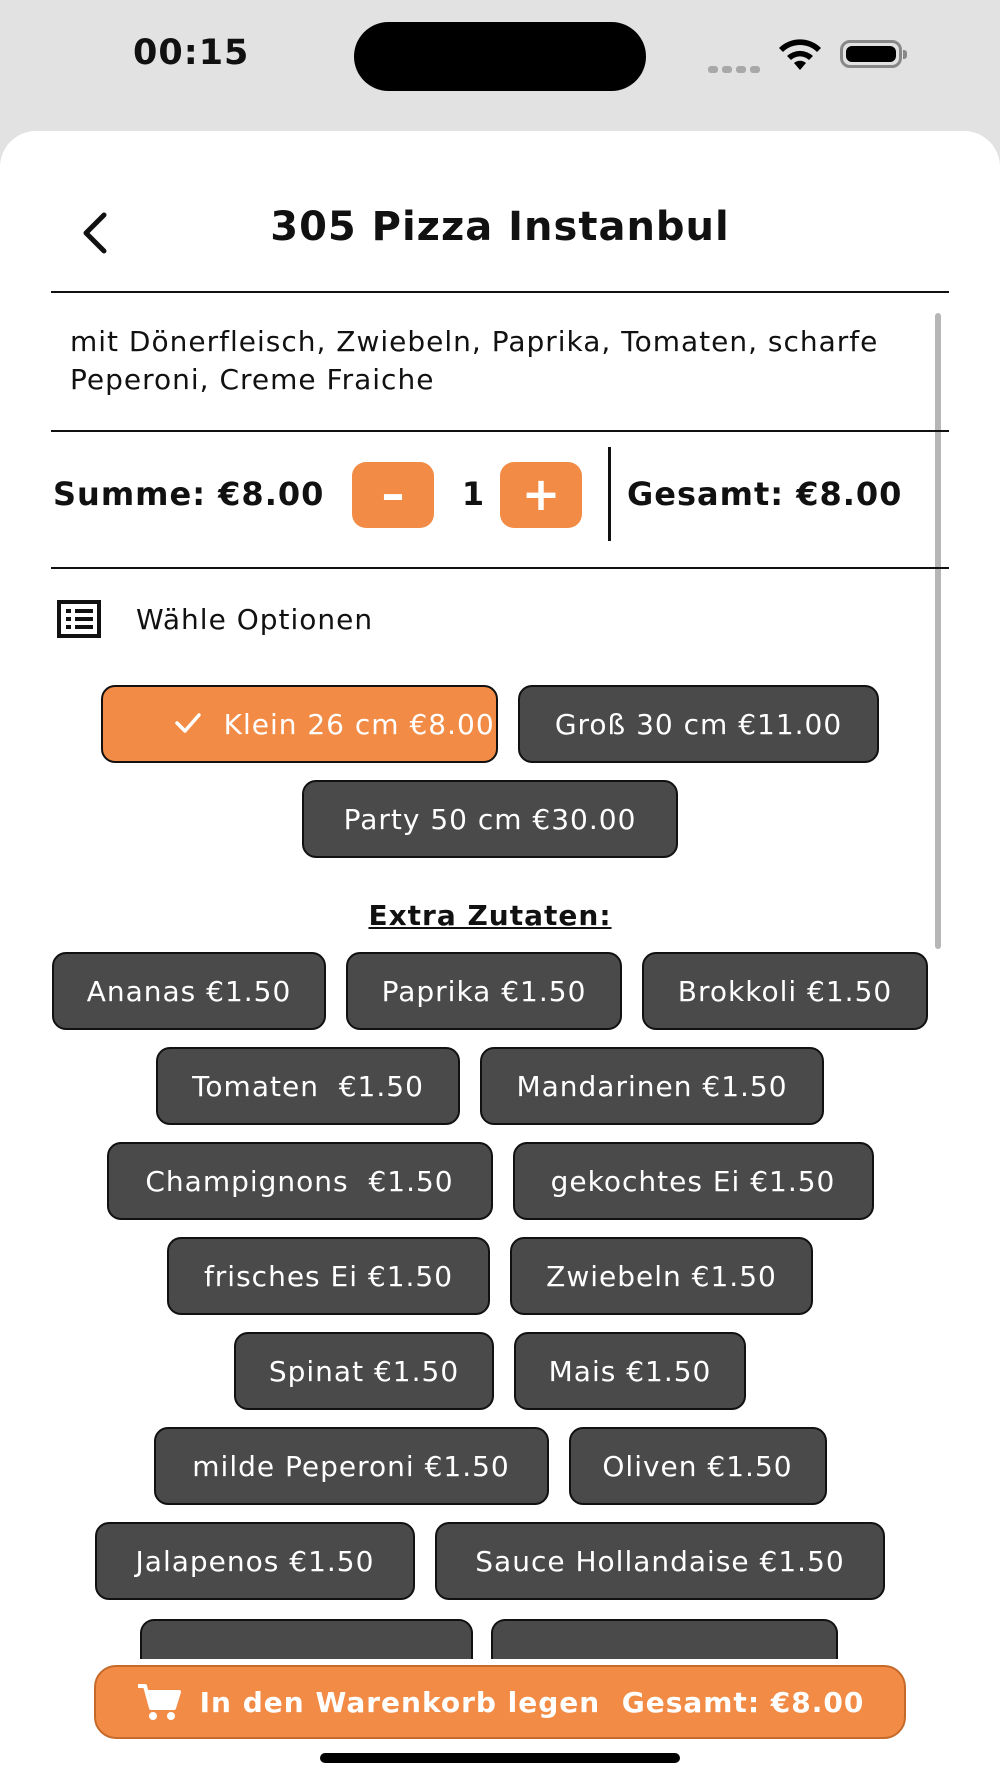  I want to click on extra-chip-mais: Mais €1.50, so click(630, 1371).